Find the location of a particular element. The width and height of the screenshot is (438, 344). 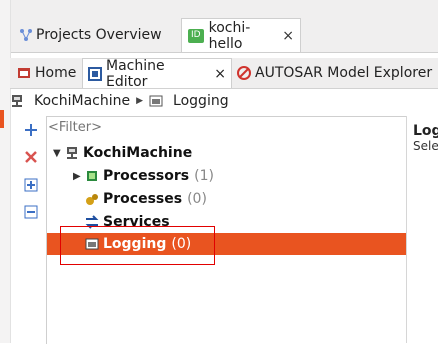

highlight-box is located at coordinates (137, 245).